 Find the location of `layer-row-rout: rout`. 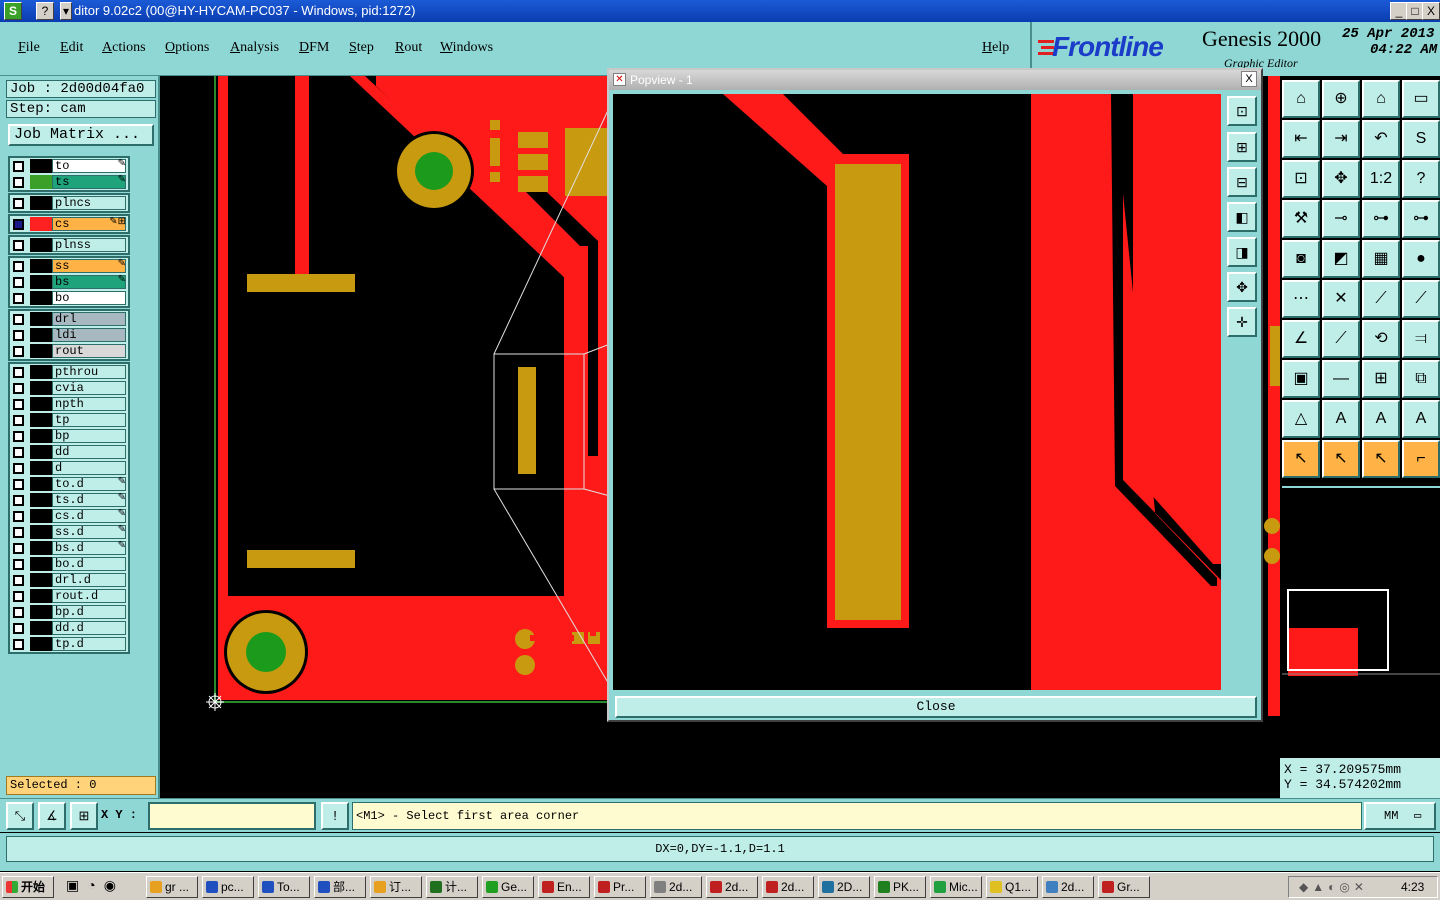

layer-row-rout: rout is located at coordinates (69, 351).